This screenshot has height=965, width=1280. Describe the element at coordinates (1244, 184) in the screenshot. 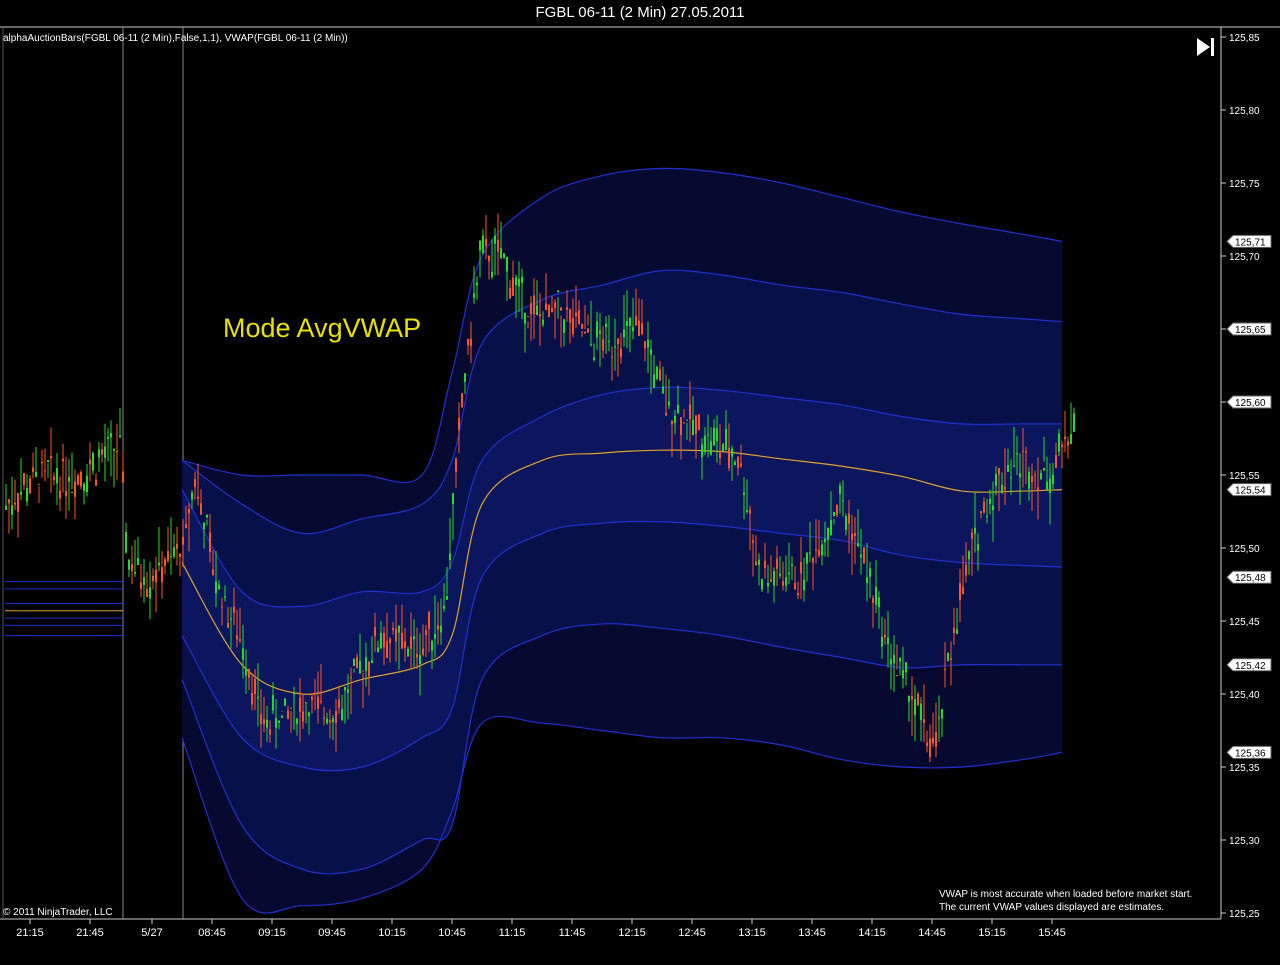

I see `y-tick-label: 125,75` at that location.